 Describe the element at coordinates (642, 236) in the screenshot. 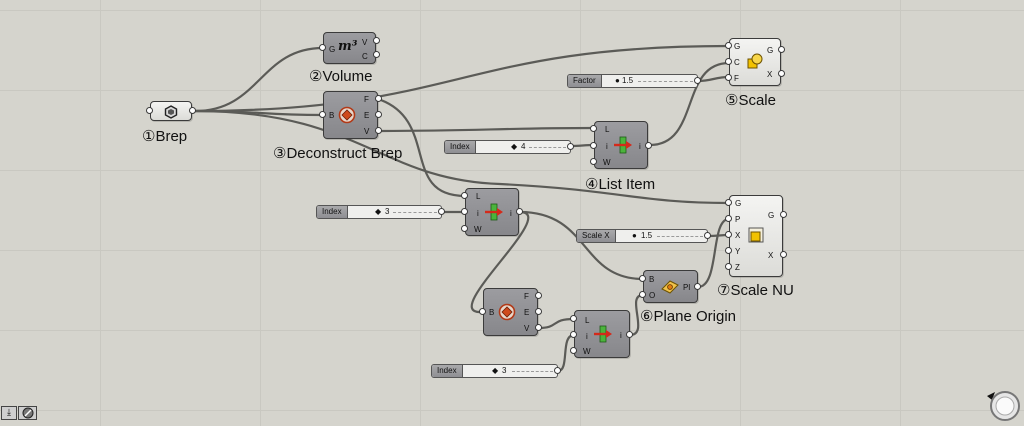

I see `scale-x-slider: Scale X ● 1.5` at that location.